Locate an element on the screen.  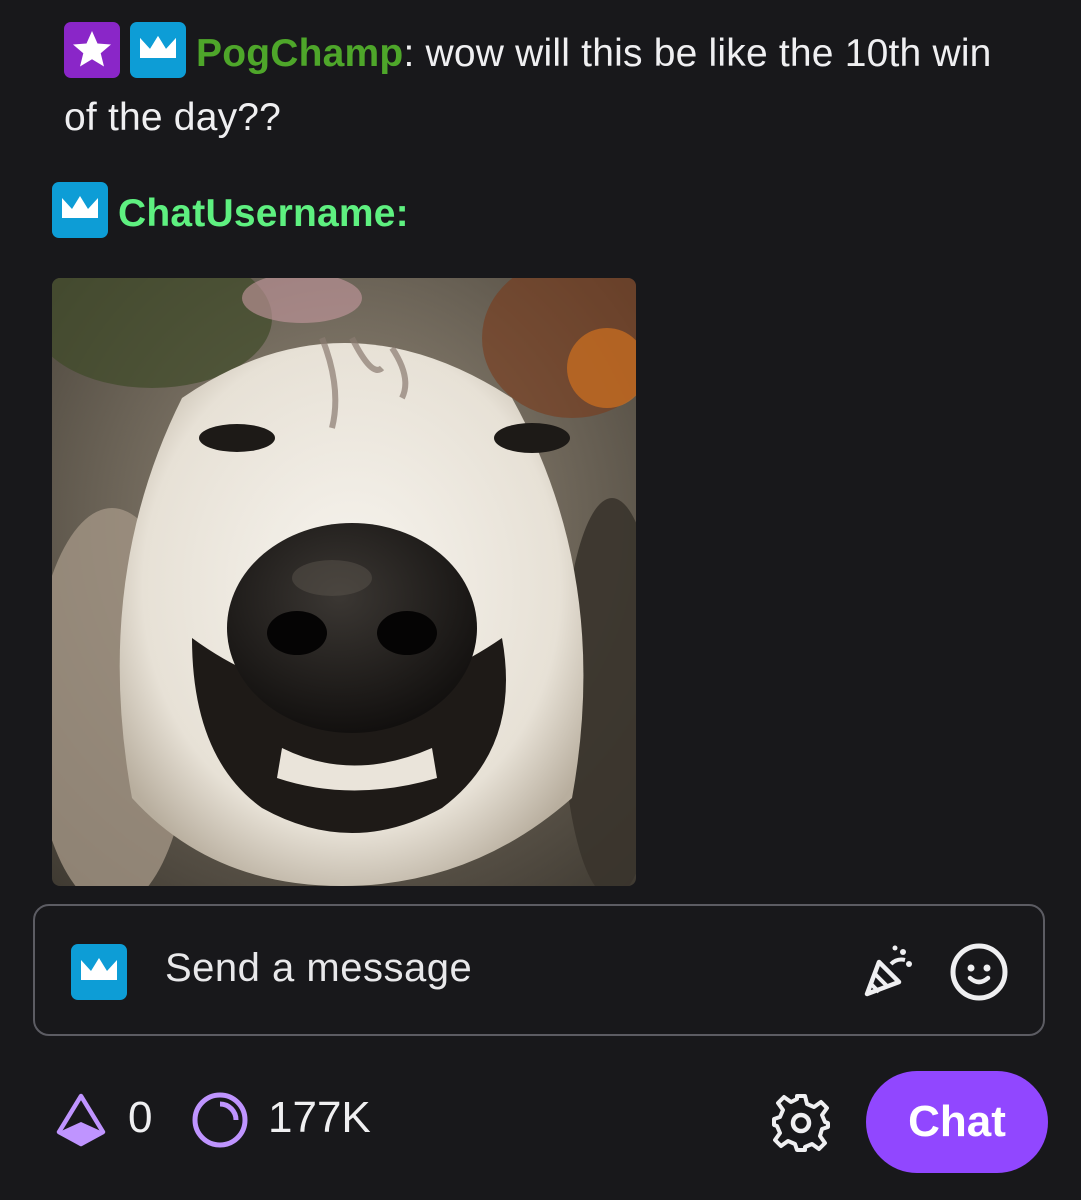
chat-message: ChatUsername: is located at coordinates (532, 214).